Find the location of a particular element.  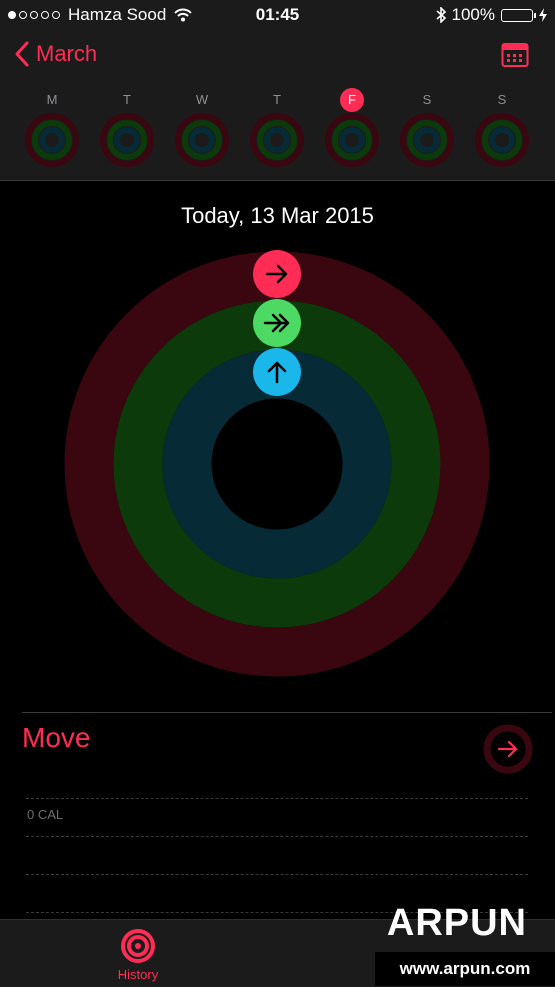

tab-history: History is located at coordinates (138, 955).